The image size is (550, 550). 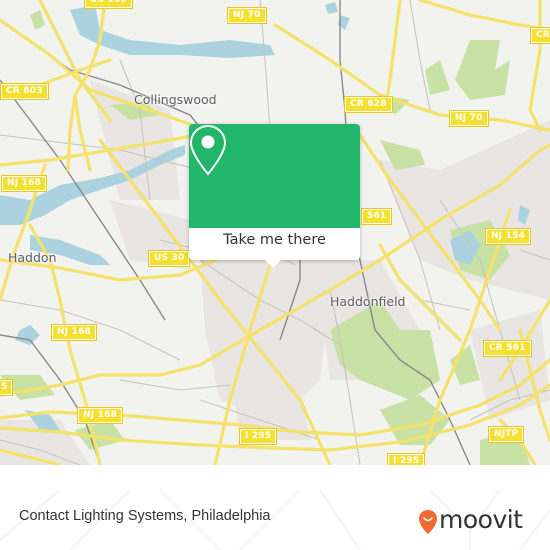 I want to click on route-shield-cr-partial: CR, so click(x=540, y=35).